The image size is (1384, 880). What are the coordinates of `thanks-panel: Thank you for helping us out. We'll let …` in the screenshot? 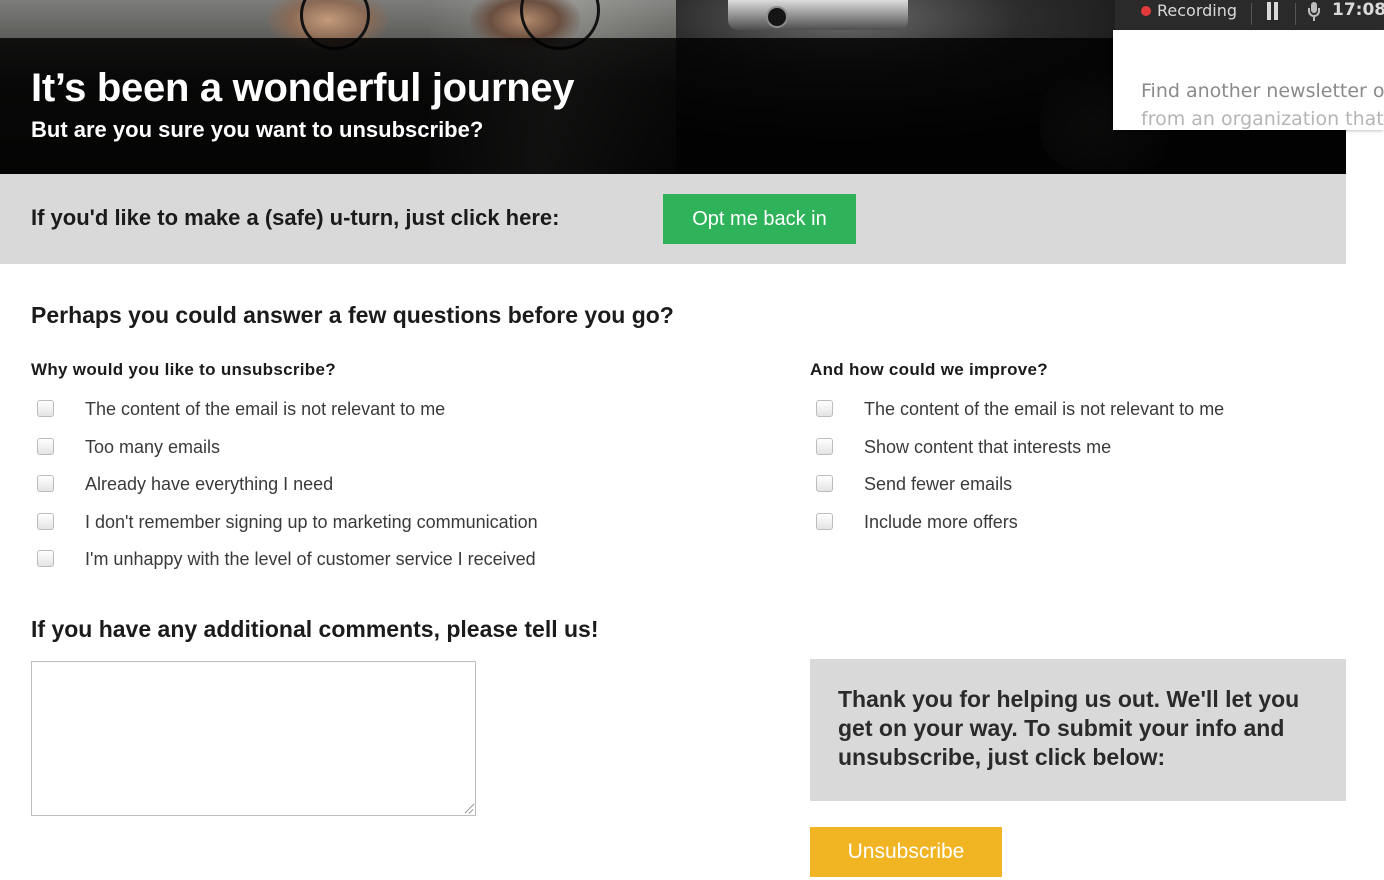 It's located at (1078, 730).